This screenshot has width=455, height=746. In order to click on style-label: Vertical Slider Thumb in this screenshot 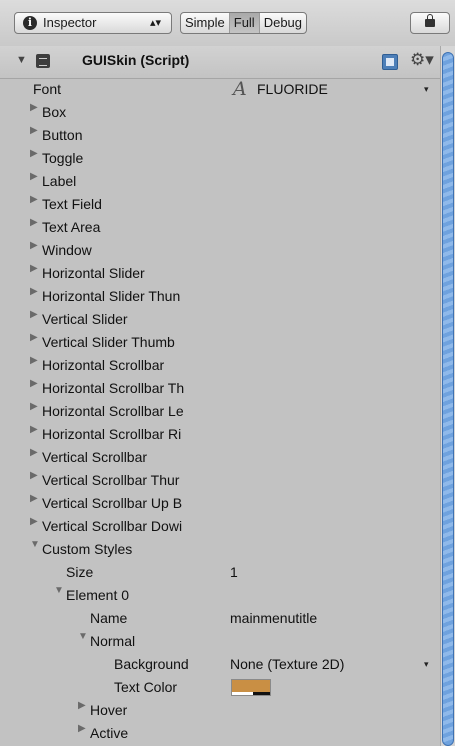, I will do `click(108, 342)`.